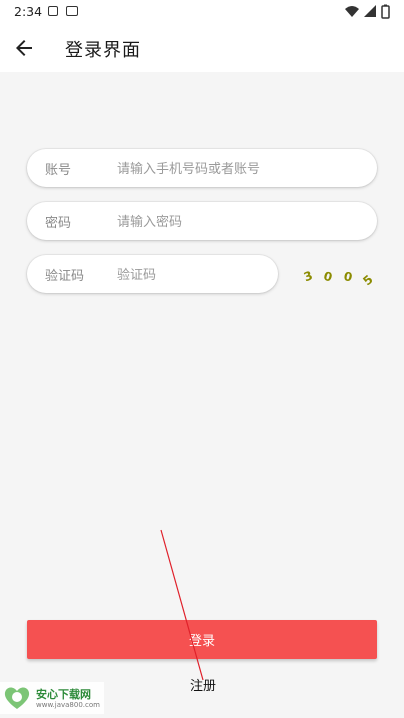  I want to click on back-arrow-icon, so click(24, 48).